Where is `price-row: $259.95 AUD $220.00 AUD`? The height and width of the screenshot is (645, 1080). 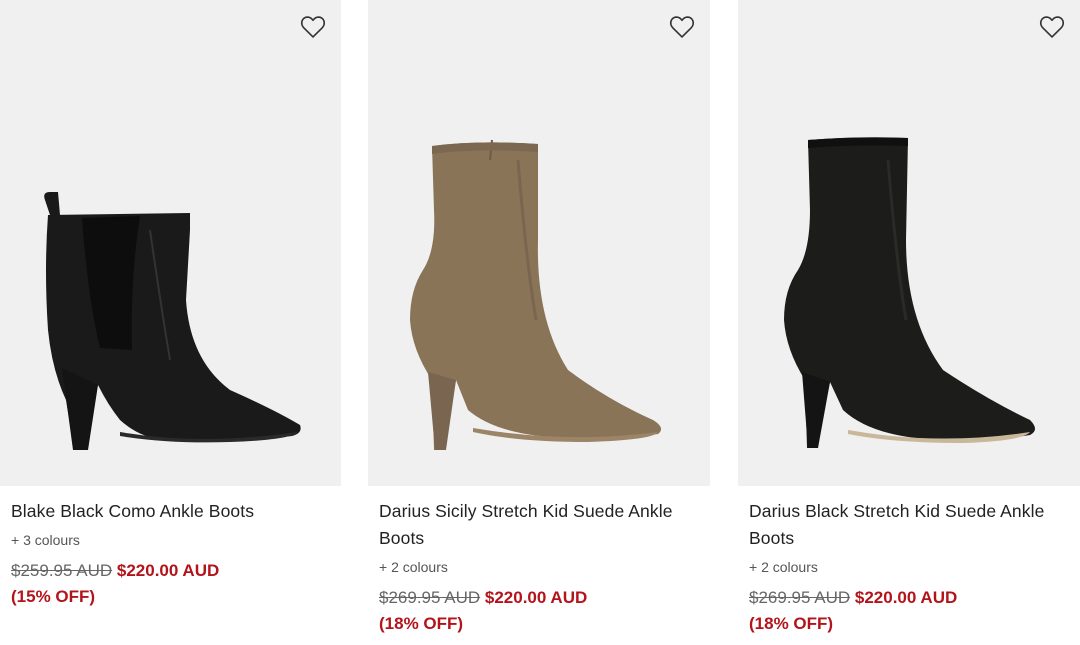 price-row: $259.95 AUD $220.00 AUD is located at coordinates (171, 571).